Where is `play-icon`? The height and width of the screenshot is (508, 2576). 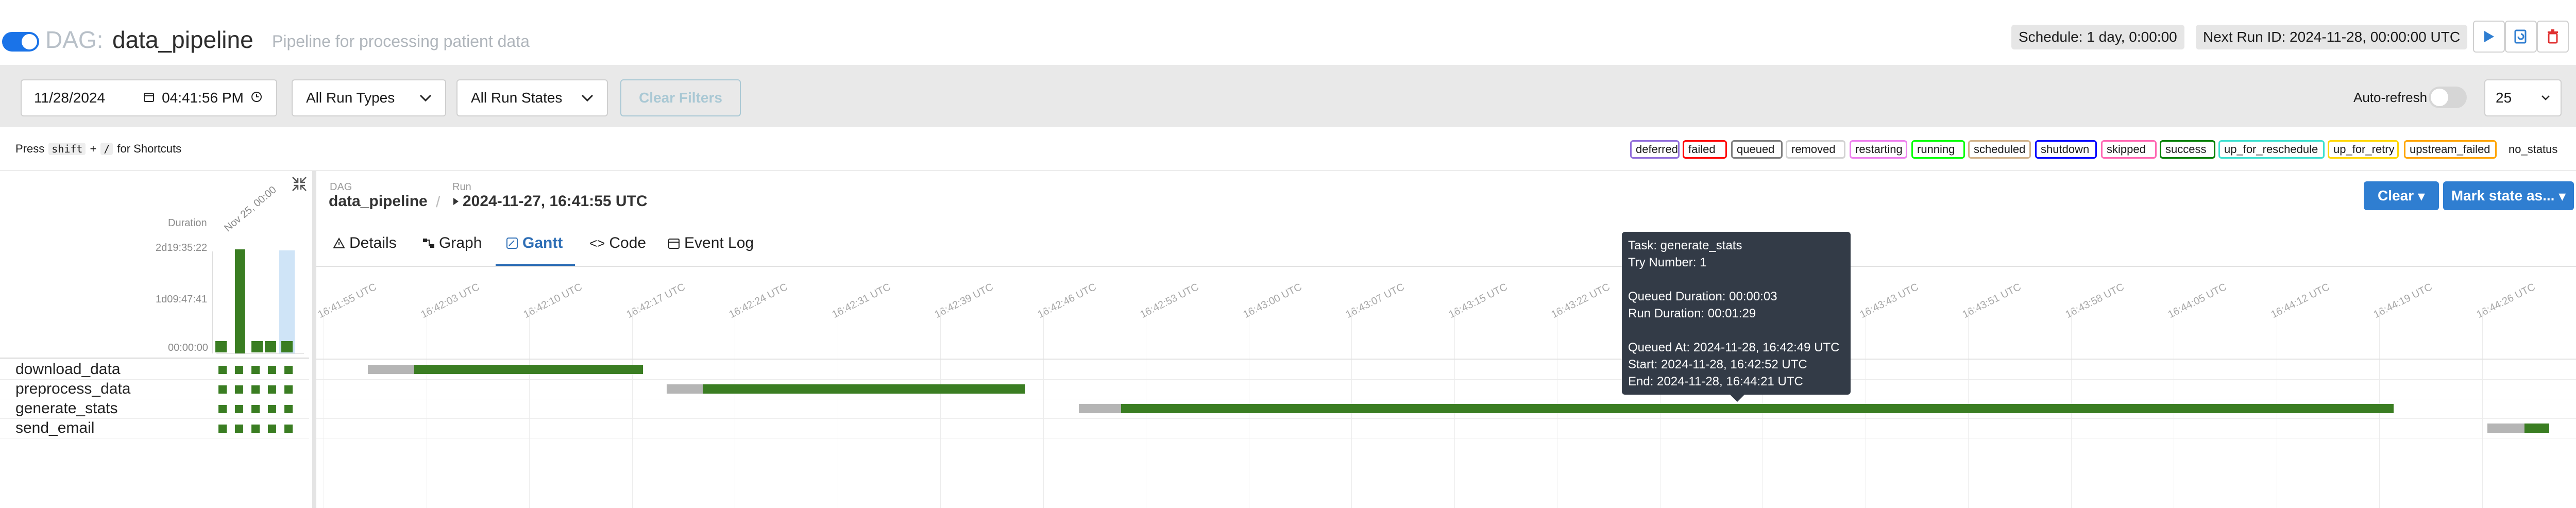 play-icon is located at coordinates (2489, 36).